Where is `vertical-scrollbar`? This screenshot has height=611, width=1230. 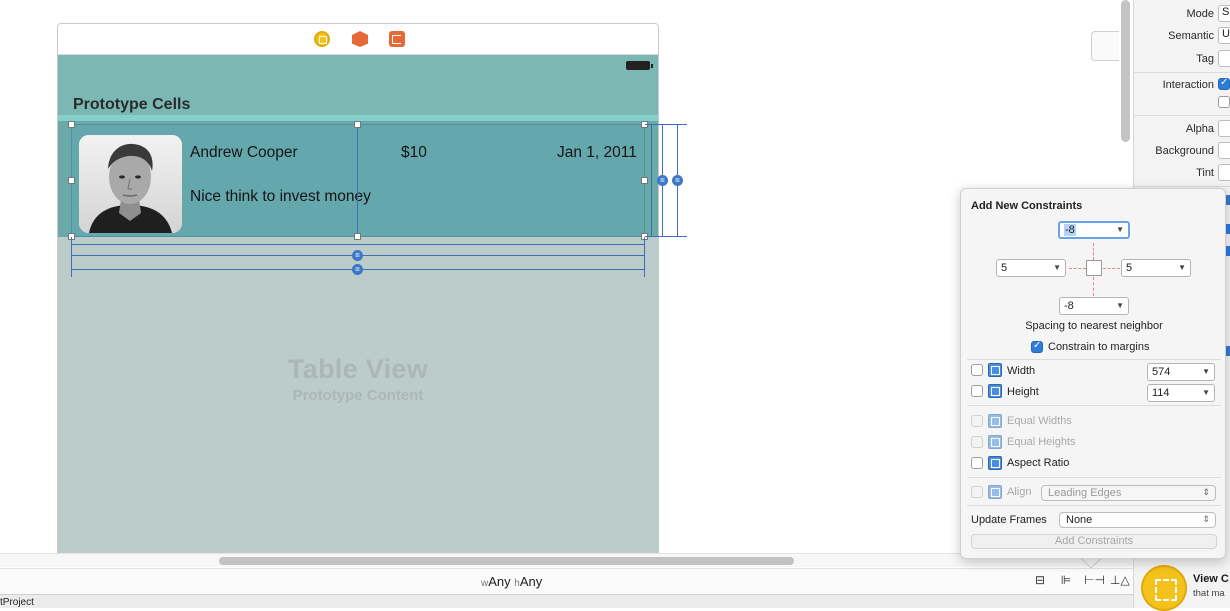
vertical-scrollbar is located at coordinates (1125, 71).